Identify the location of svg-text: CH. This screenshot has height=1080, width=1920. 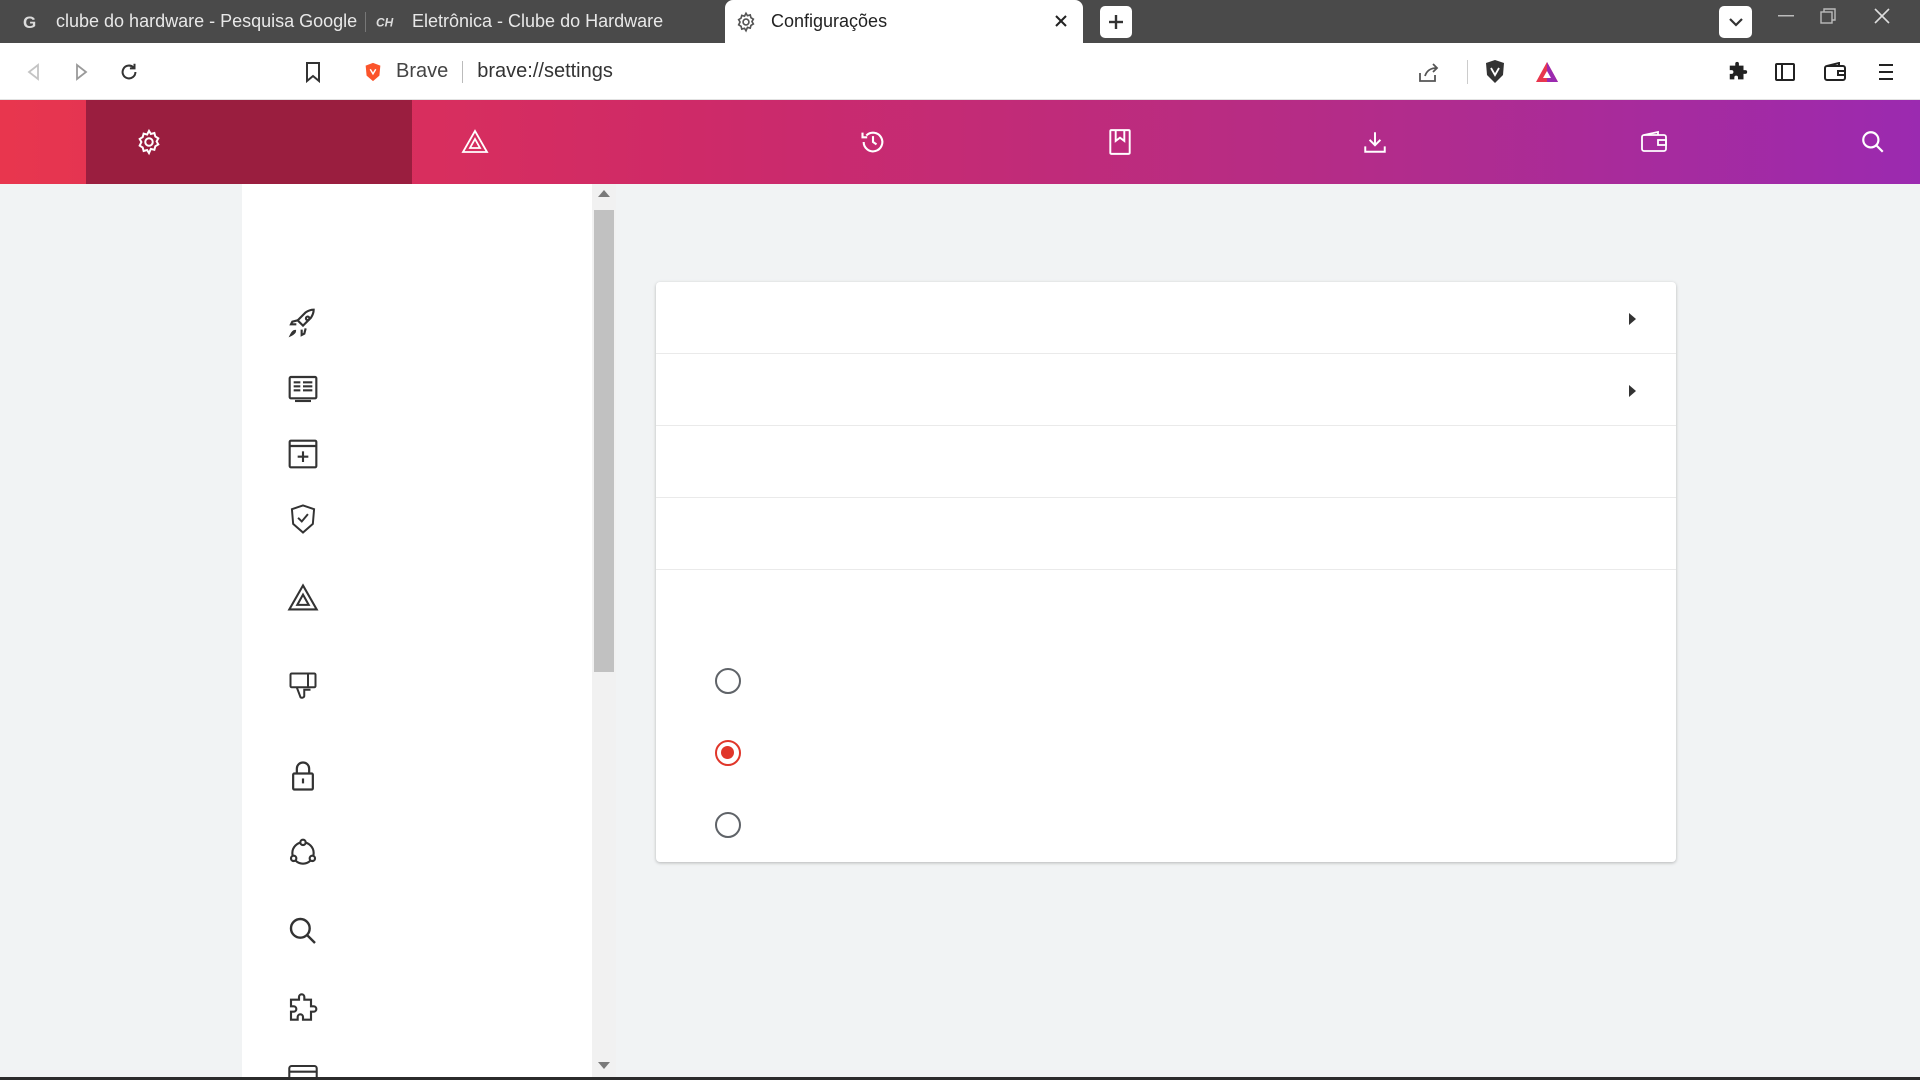
(385, 22).